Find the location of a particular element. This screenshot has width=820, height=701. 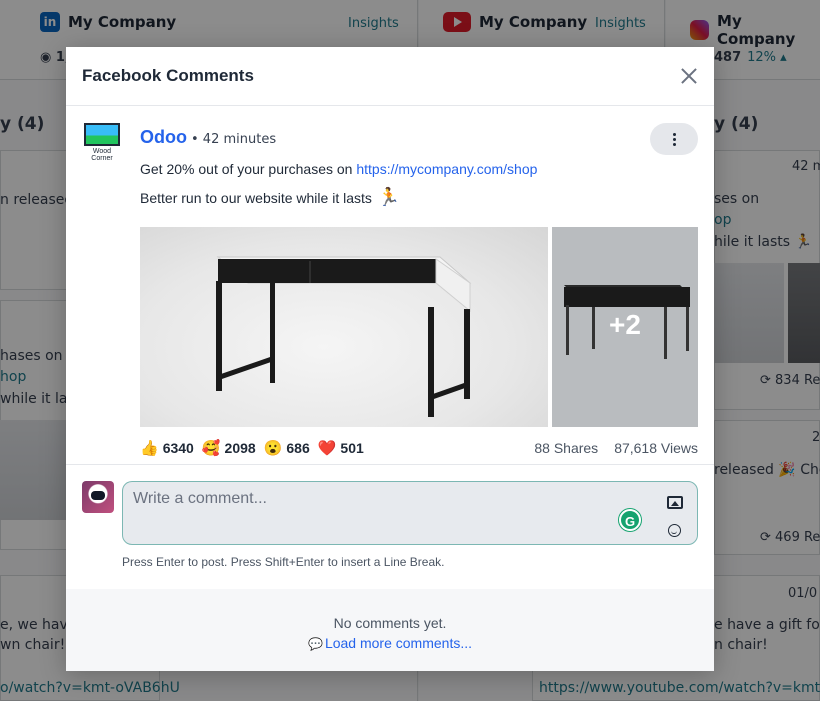

shop-link: https://mycompany.com/shop is located at coordinates (446, 169).